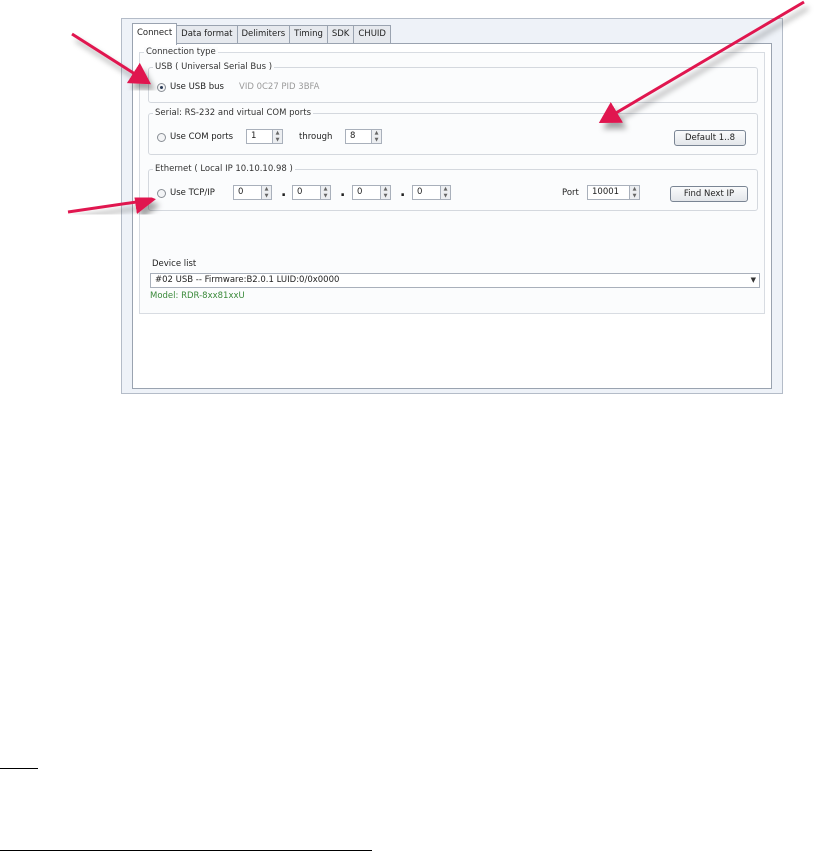 This screenshot has height=852, width=830. What do you see at coordinates (19, 768) in the screenshot?
I see `footnote-rule-short` at bounding box center [19, 768].